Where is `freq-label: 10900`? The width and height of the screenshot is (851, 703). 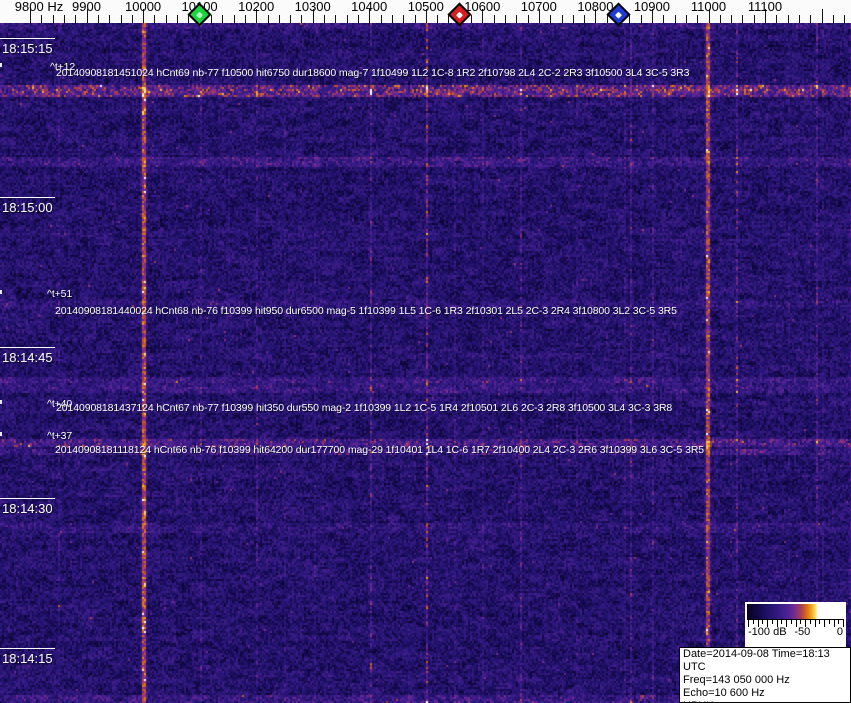
freq-label: 10900 is located at coordinates (651, 7).